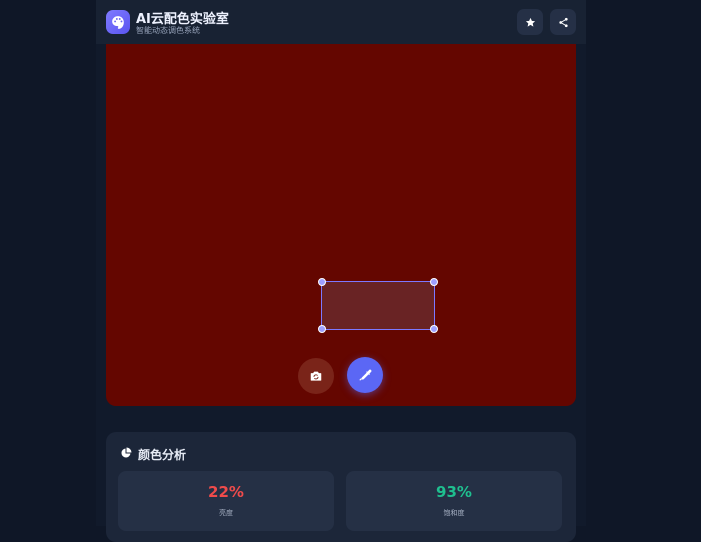 The height and width of the screenshot is (542, 701). What do you see at coordinates (341, 22) in the screenshot?
I see `app-header: AI云配色实验室 智能动态调色系统` at bounding box center [341, 22].